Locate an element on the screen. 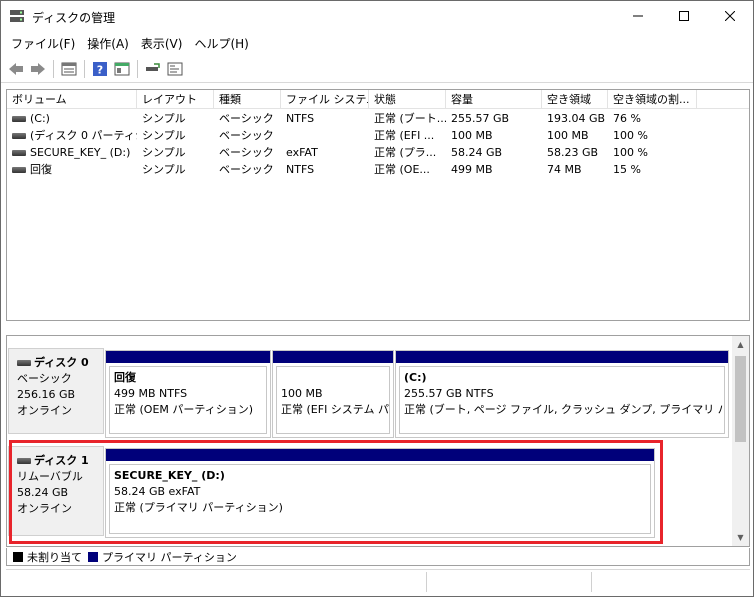 Image resolution: width=754 pixels, height=597 pixels. menu-file: ファイル(F) is located at coordinates (43, 43).